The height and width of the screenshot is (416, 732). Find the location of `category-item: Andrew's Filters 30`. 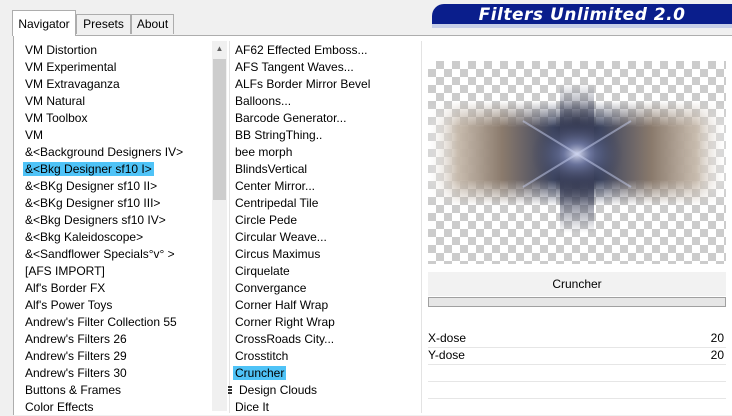

category-item: Andrew's Filters 30 is located at coordinates (113, 373).